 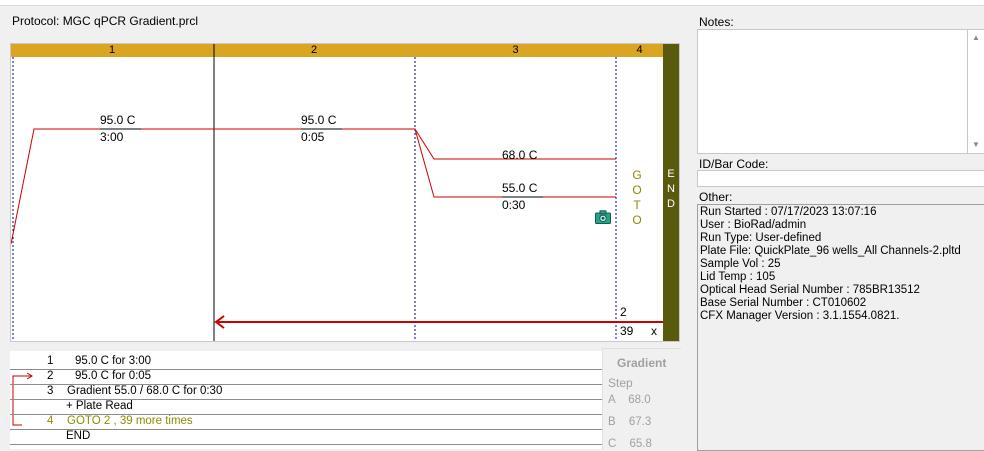 What do you see at coordinates (783, 303) in the screenshot?
I see `run-info-line: Base Serial Number : CT010602` at bounding box center [783, 303].